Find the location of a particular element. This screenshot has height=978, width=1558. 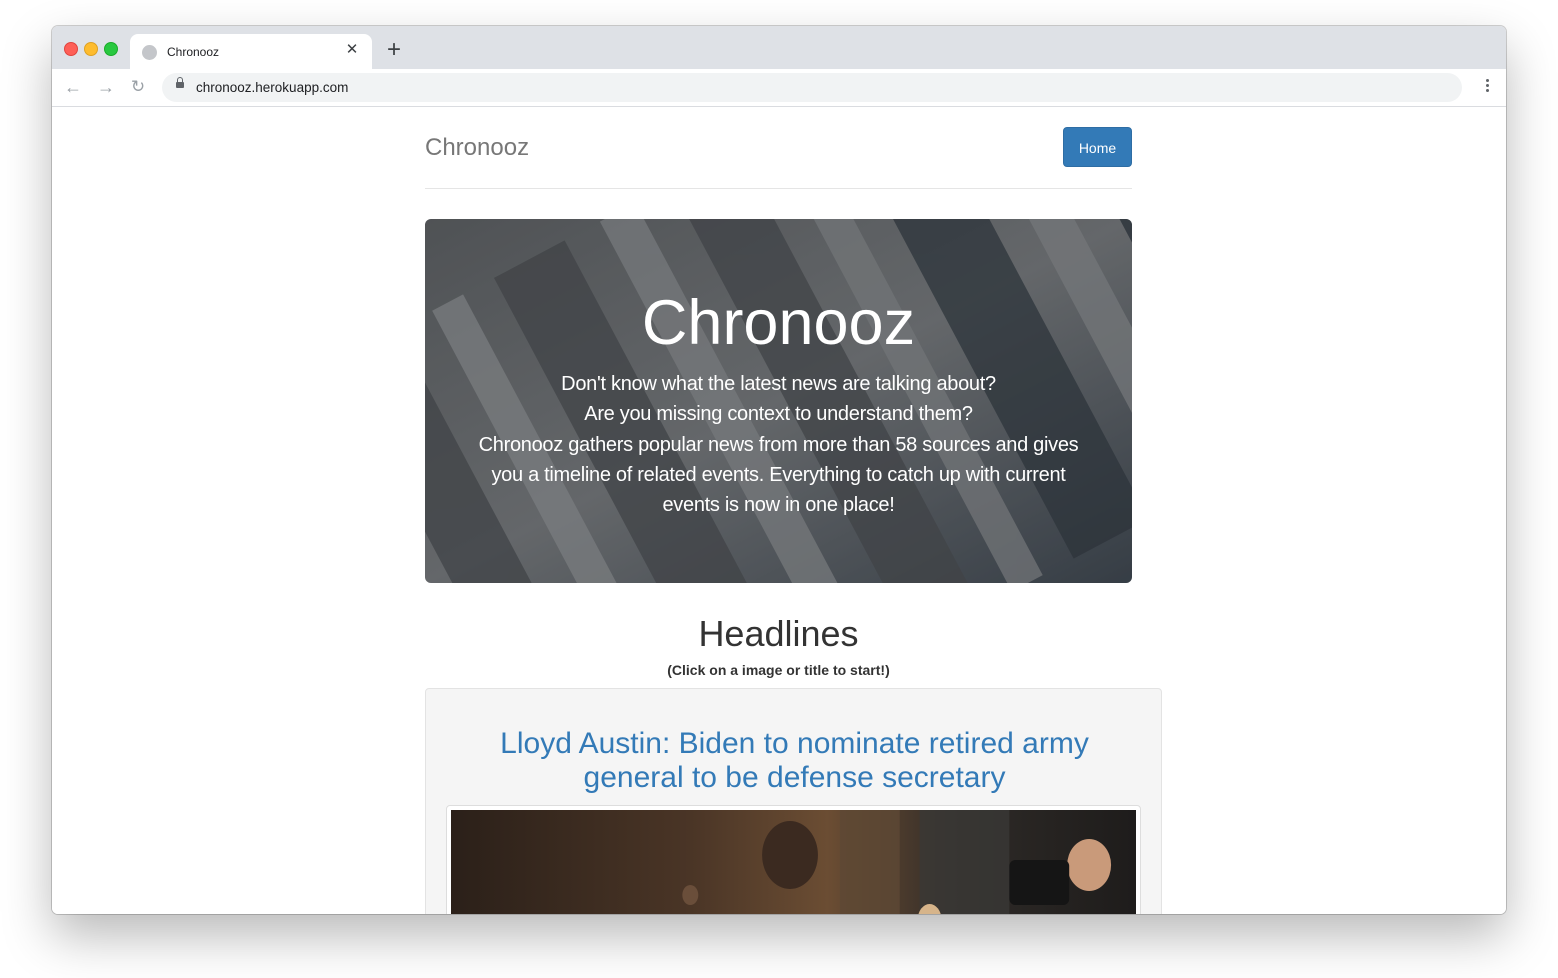

favicon-icon is located at coordinates (149, 52).